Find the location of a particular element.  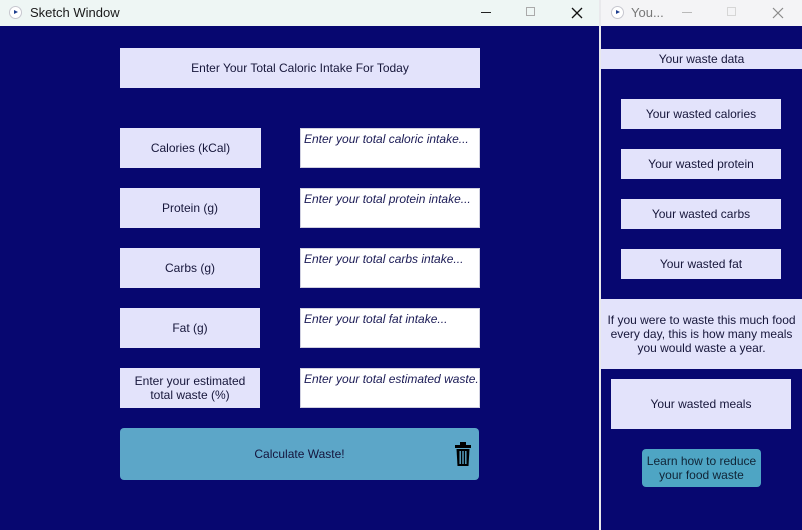

main-window-title: Sketch Window is located at coordinates (75, 12).